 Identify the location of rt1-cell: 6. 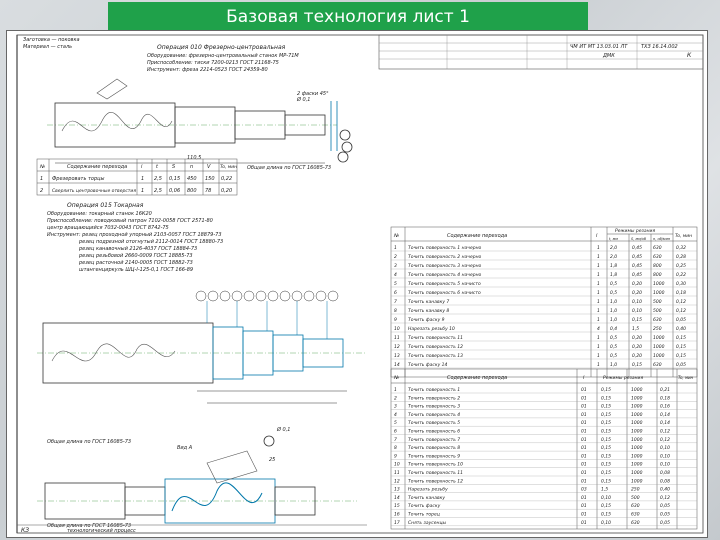
(395, 293).